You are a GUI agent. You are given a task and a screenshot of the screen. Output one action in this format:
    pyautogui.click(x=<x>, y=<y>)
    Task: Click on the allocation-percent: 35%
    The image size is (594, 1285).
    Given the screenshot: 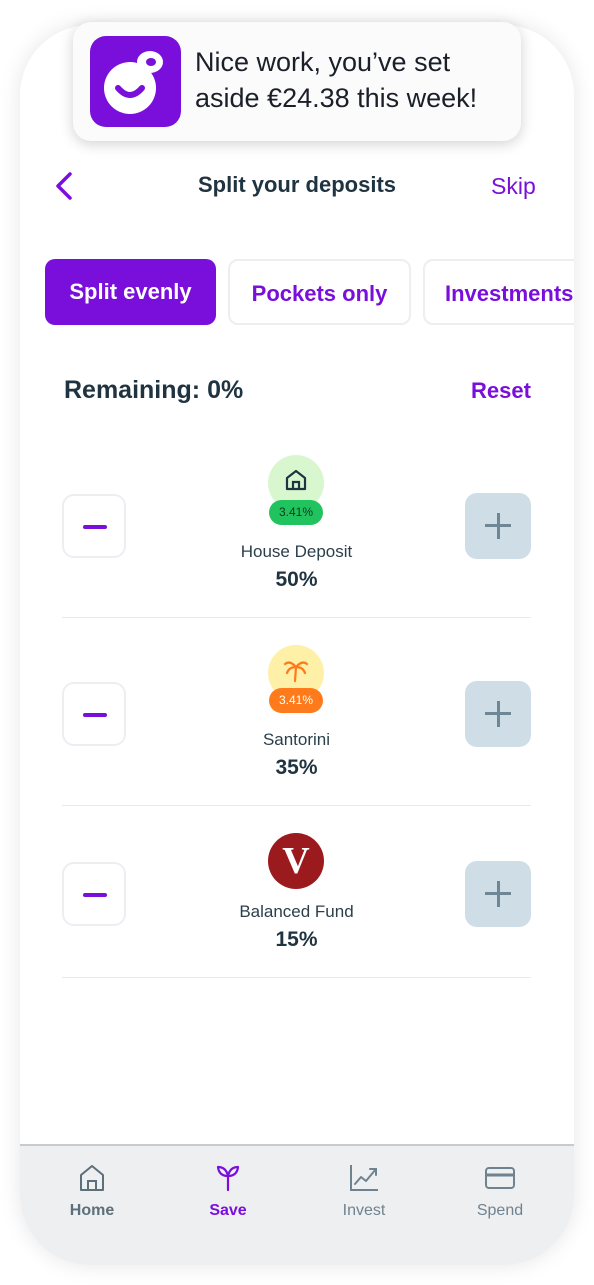 What is the action you would take?
    pyautogui.click(x=296, y=767)
    